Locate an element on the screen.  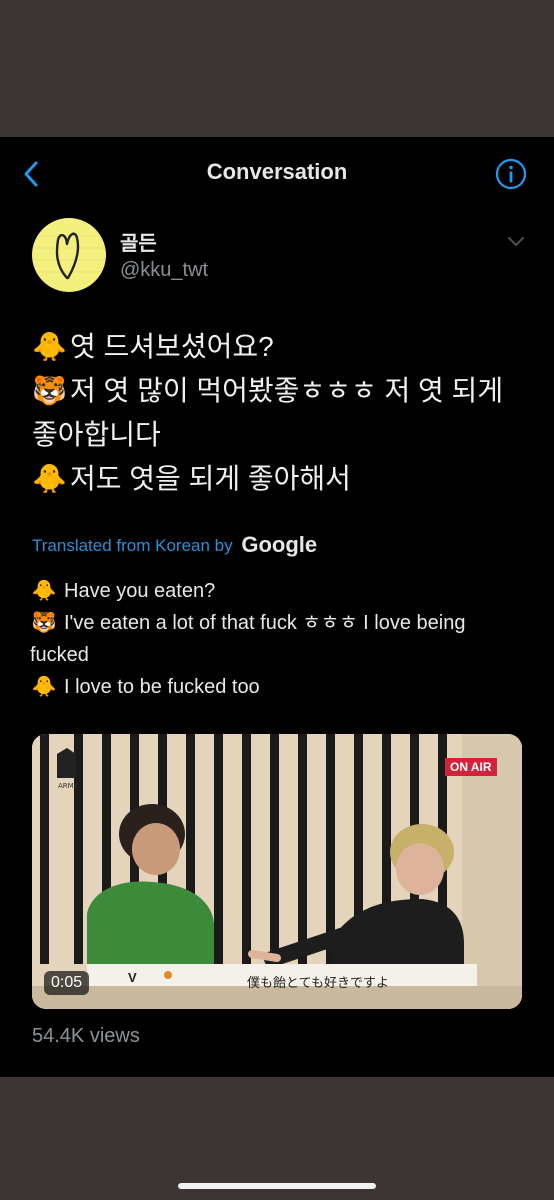
info-button is located at coordinates (511, 174).